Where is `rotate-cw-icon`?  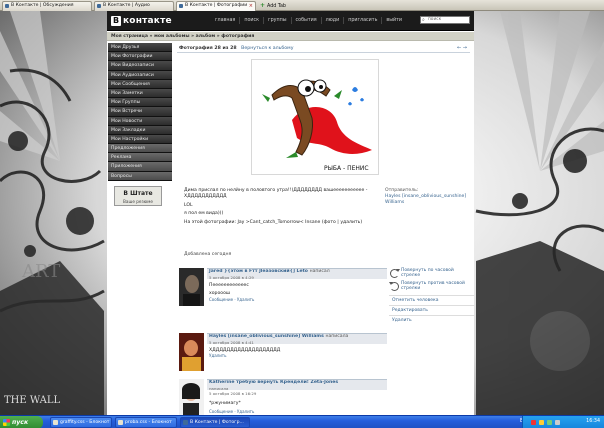
rotate-cw-icon is located at coordinates (395, 273).